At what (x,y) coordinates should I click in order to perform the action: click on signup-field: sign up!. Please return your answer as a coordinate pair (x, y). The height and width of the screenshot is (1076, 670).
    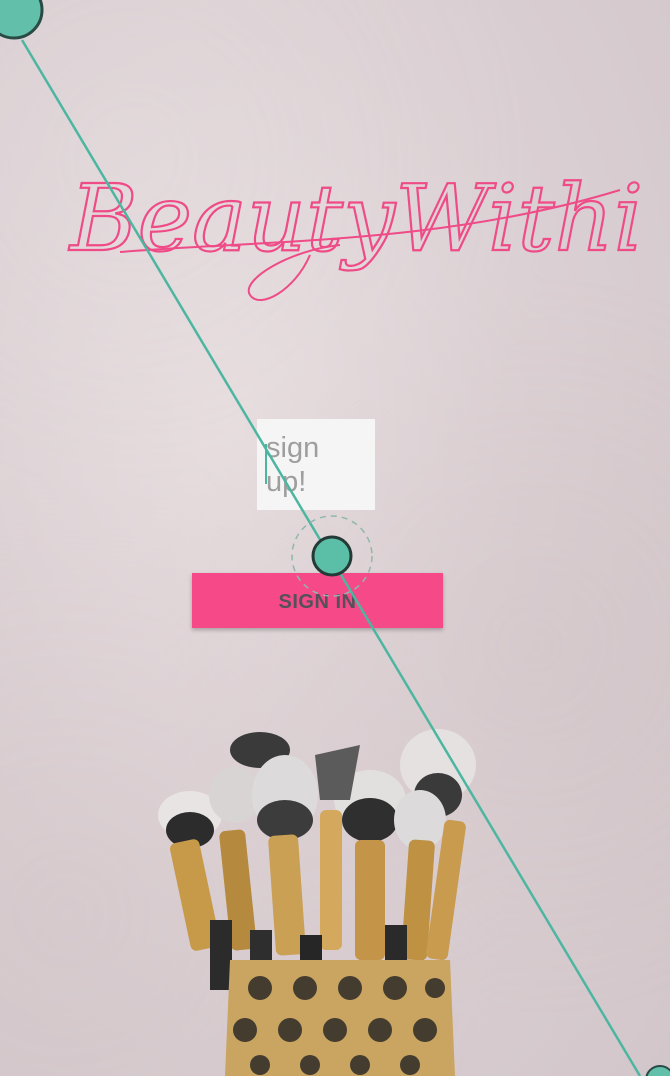
    Looking at the image, I should click on (316, 464).